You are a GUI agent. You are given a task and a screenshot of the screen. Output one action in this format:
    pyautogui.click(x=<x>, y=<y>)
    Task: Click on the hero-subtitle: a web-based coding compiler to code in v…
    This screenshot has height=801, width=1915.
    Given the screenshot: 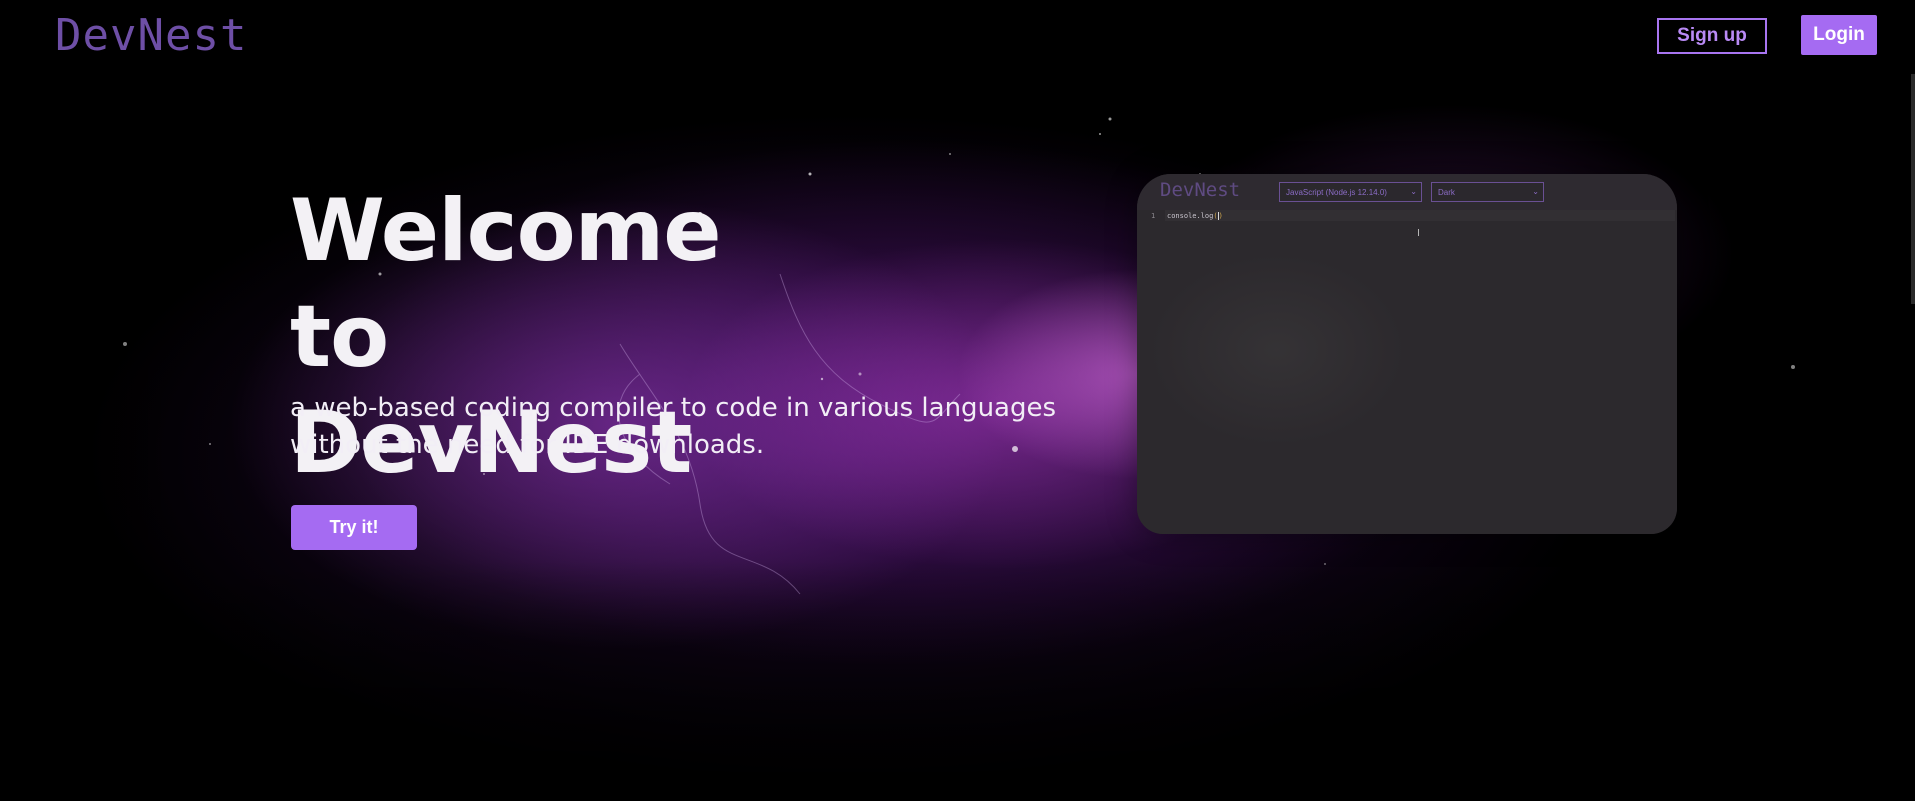 What is the action you would take?
    pyautogui.click(x=680, y=427)
    